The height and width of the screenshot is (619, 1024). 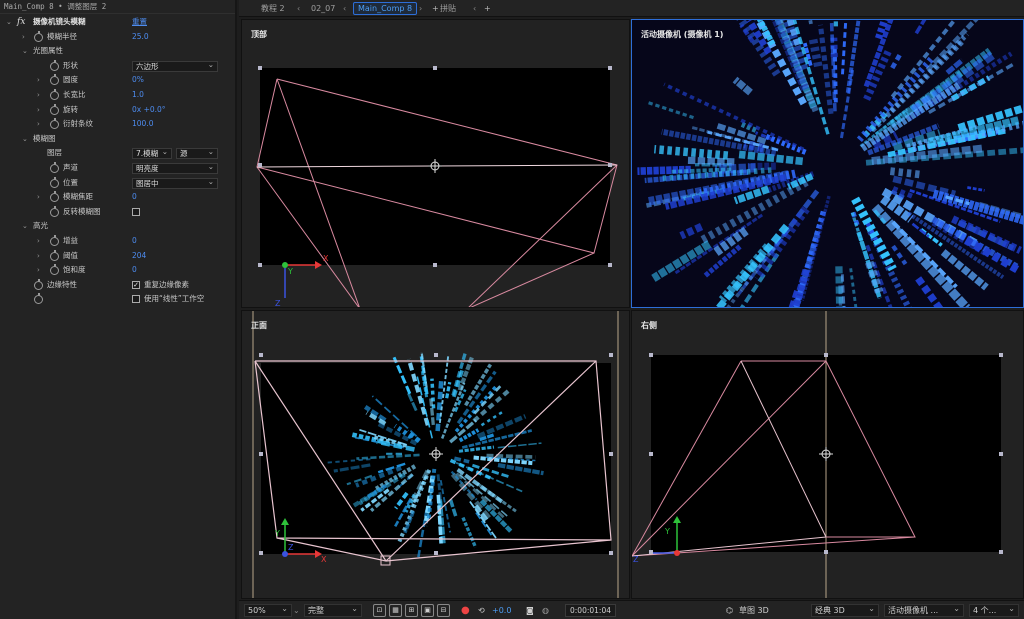 What do you see at coordinates (845, 610) in the screenshot?
I see `renderer-select: 经典 3D` at bounding box center [845, 610].